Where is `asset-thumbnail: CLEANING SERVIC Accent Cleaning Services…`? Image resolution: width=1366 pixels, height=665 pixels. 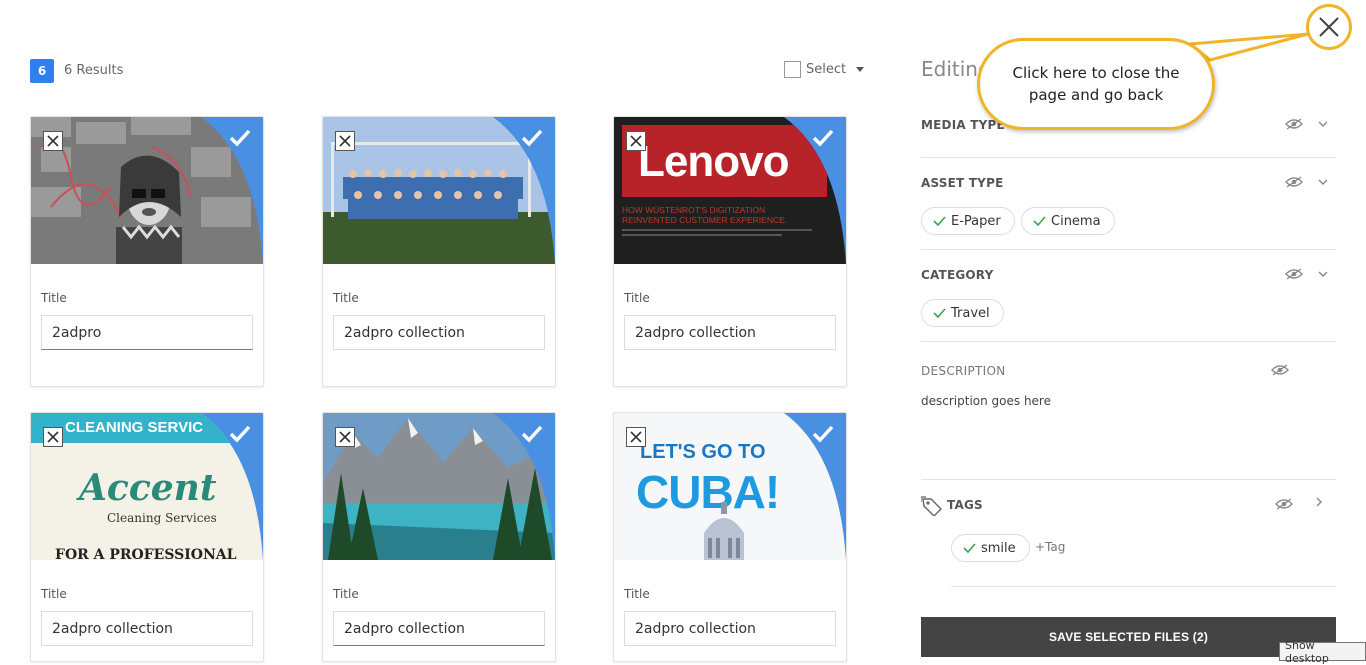
asset-thumbnail: CLEANING SERVIC Accent Cleaning Services… is located at coordinates (147, 486).